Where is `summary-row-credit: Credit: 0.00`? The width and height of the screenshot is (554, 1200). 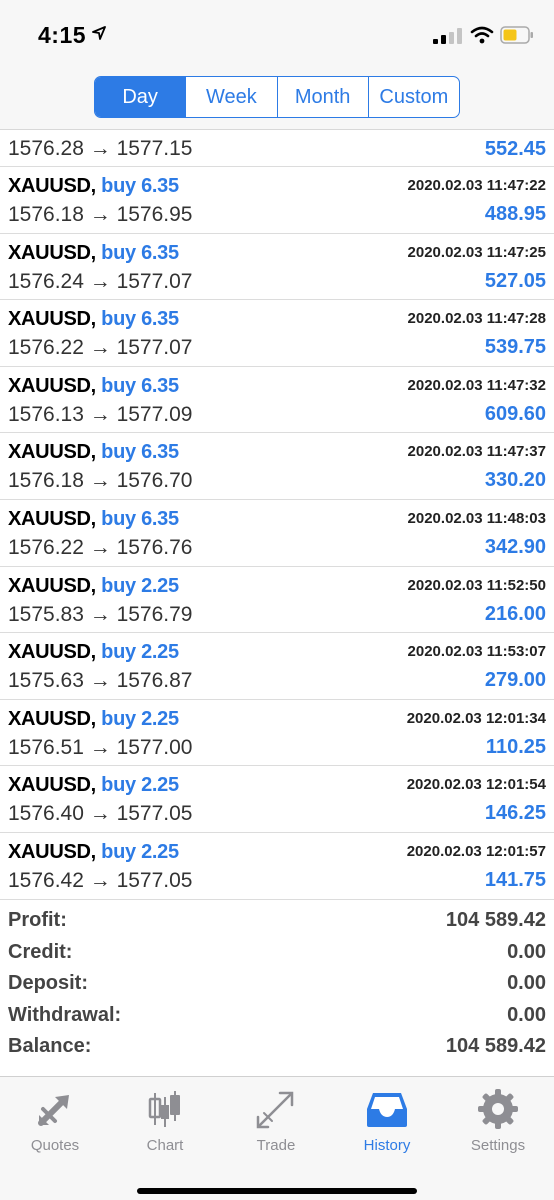 summary-row-credit: Credit: 0.00 is located at coordinates (277, 954).